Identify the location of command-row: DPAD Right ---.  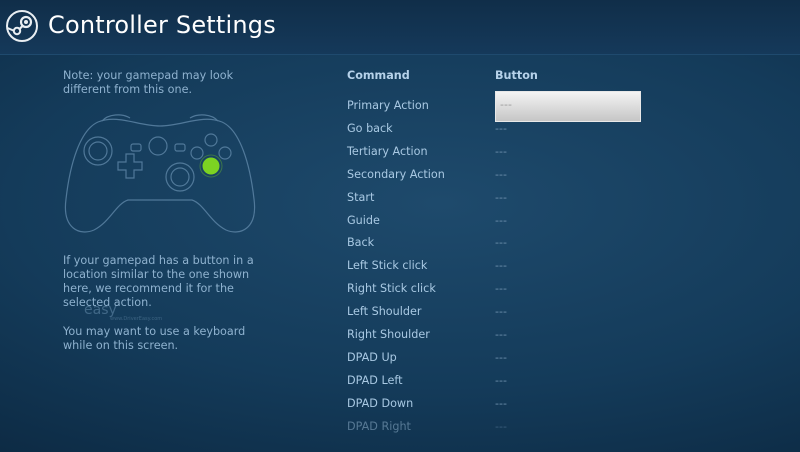
(497, 428).